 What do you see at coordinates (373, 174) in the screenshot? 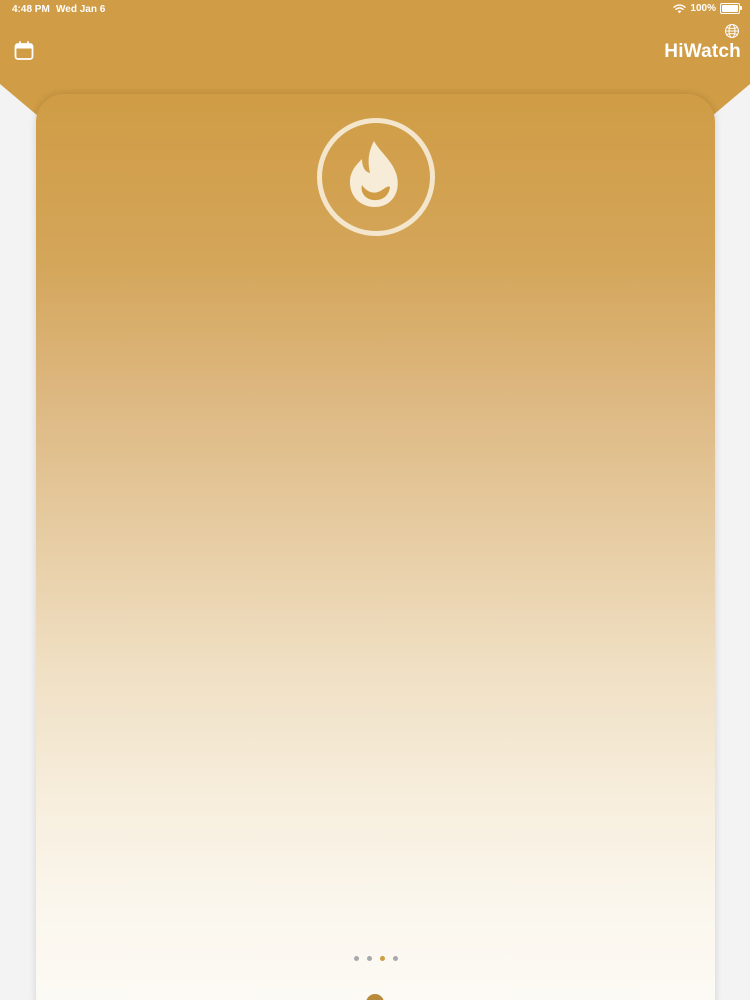
I see `flame-icon` at bounding box center [373, 174].